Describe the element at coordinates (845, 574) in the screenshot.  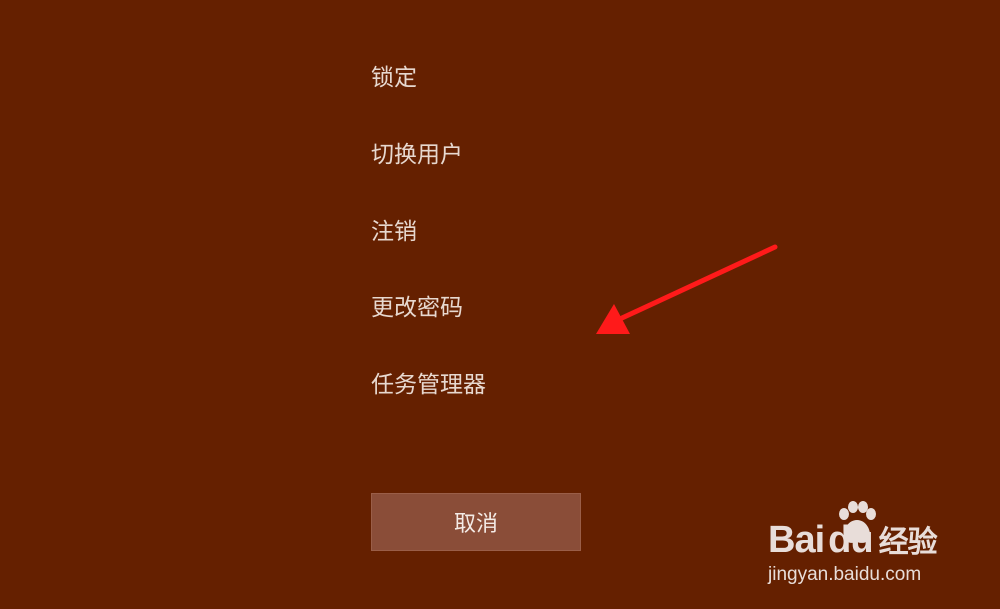
I see `watermark-url: jingyan.baidu.com` at that location.